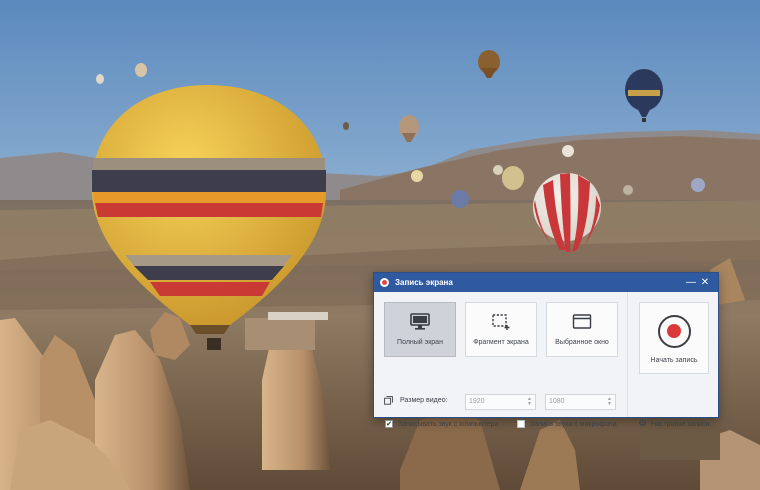  Describe the element at coordinates (500, 402) in the screenshot. I see `video-width-input: 1920 ▲ ▼` at that location.